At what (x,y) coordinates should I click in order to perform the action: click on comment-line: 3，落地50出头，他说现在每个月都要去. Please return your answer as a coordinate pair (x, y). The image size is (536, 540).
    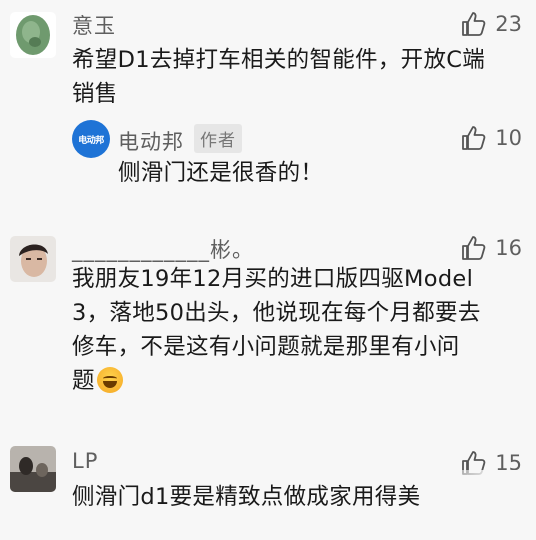
    Looking at the image, I should click on (276, 313).